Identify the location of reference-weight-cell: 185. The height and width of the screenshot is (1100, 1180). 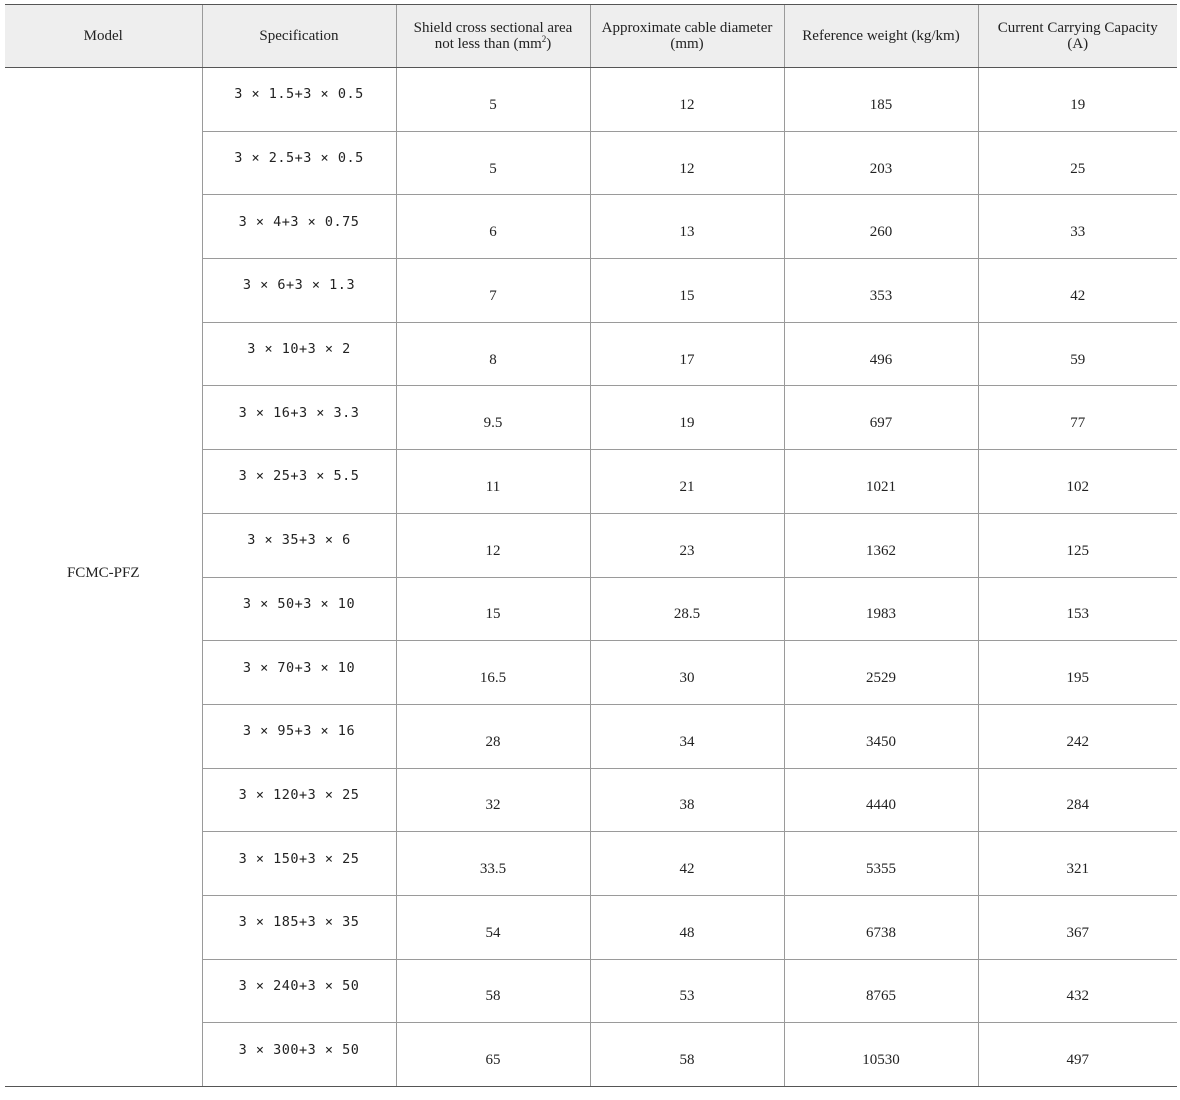
(880, 99).